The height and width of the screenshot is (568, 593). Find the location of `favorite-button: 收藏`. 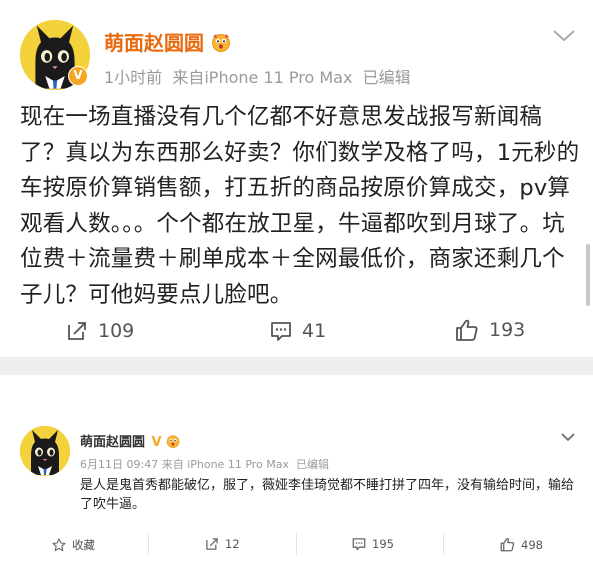

favorite-button: 收藏 is located at coordinates (73, 545).